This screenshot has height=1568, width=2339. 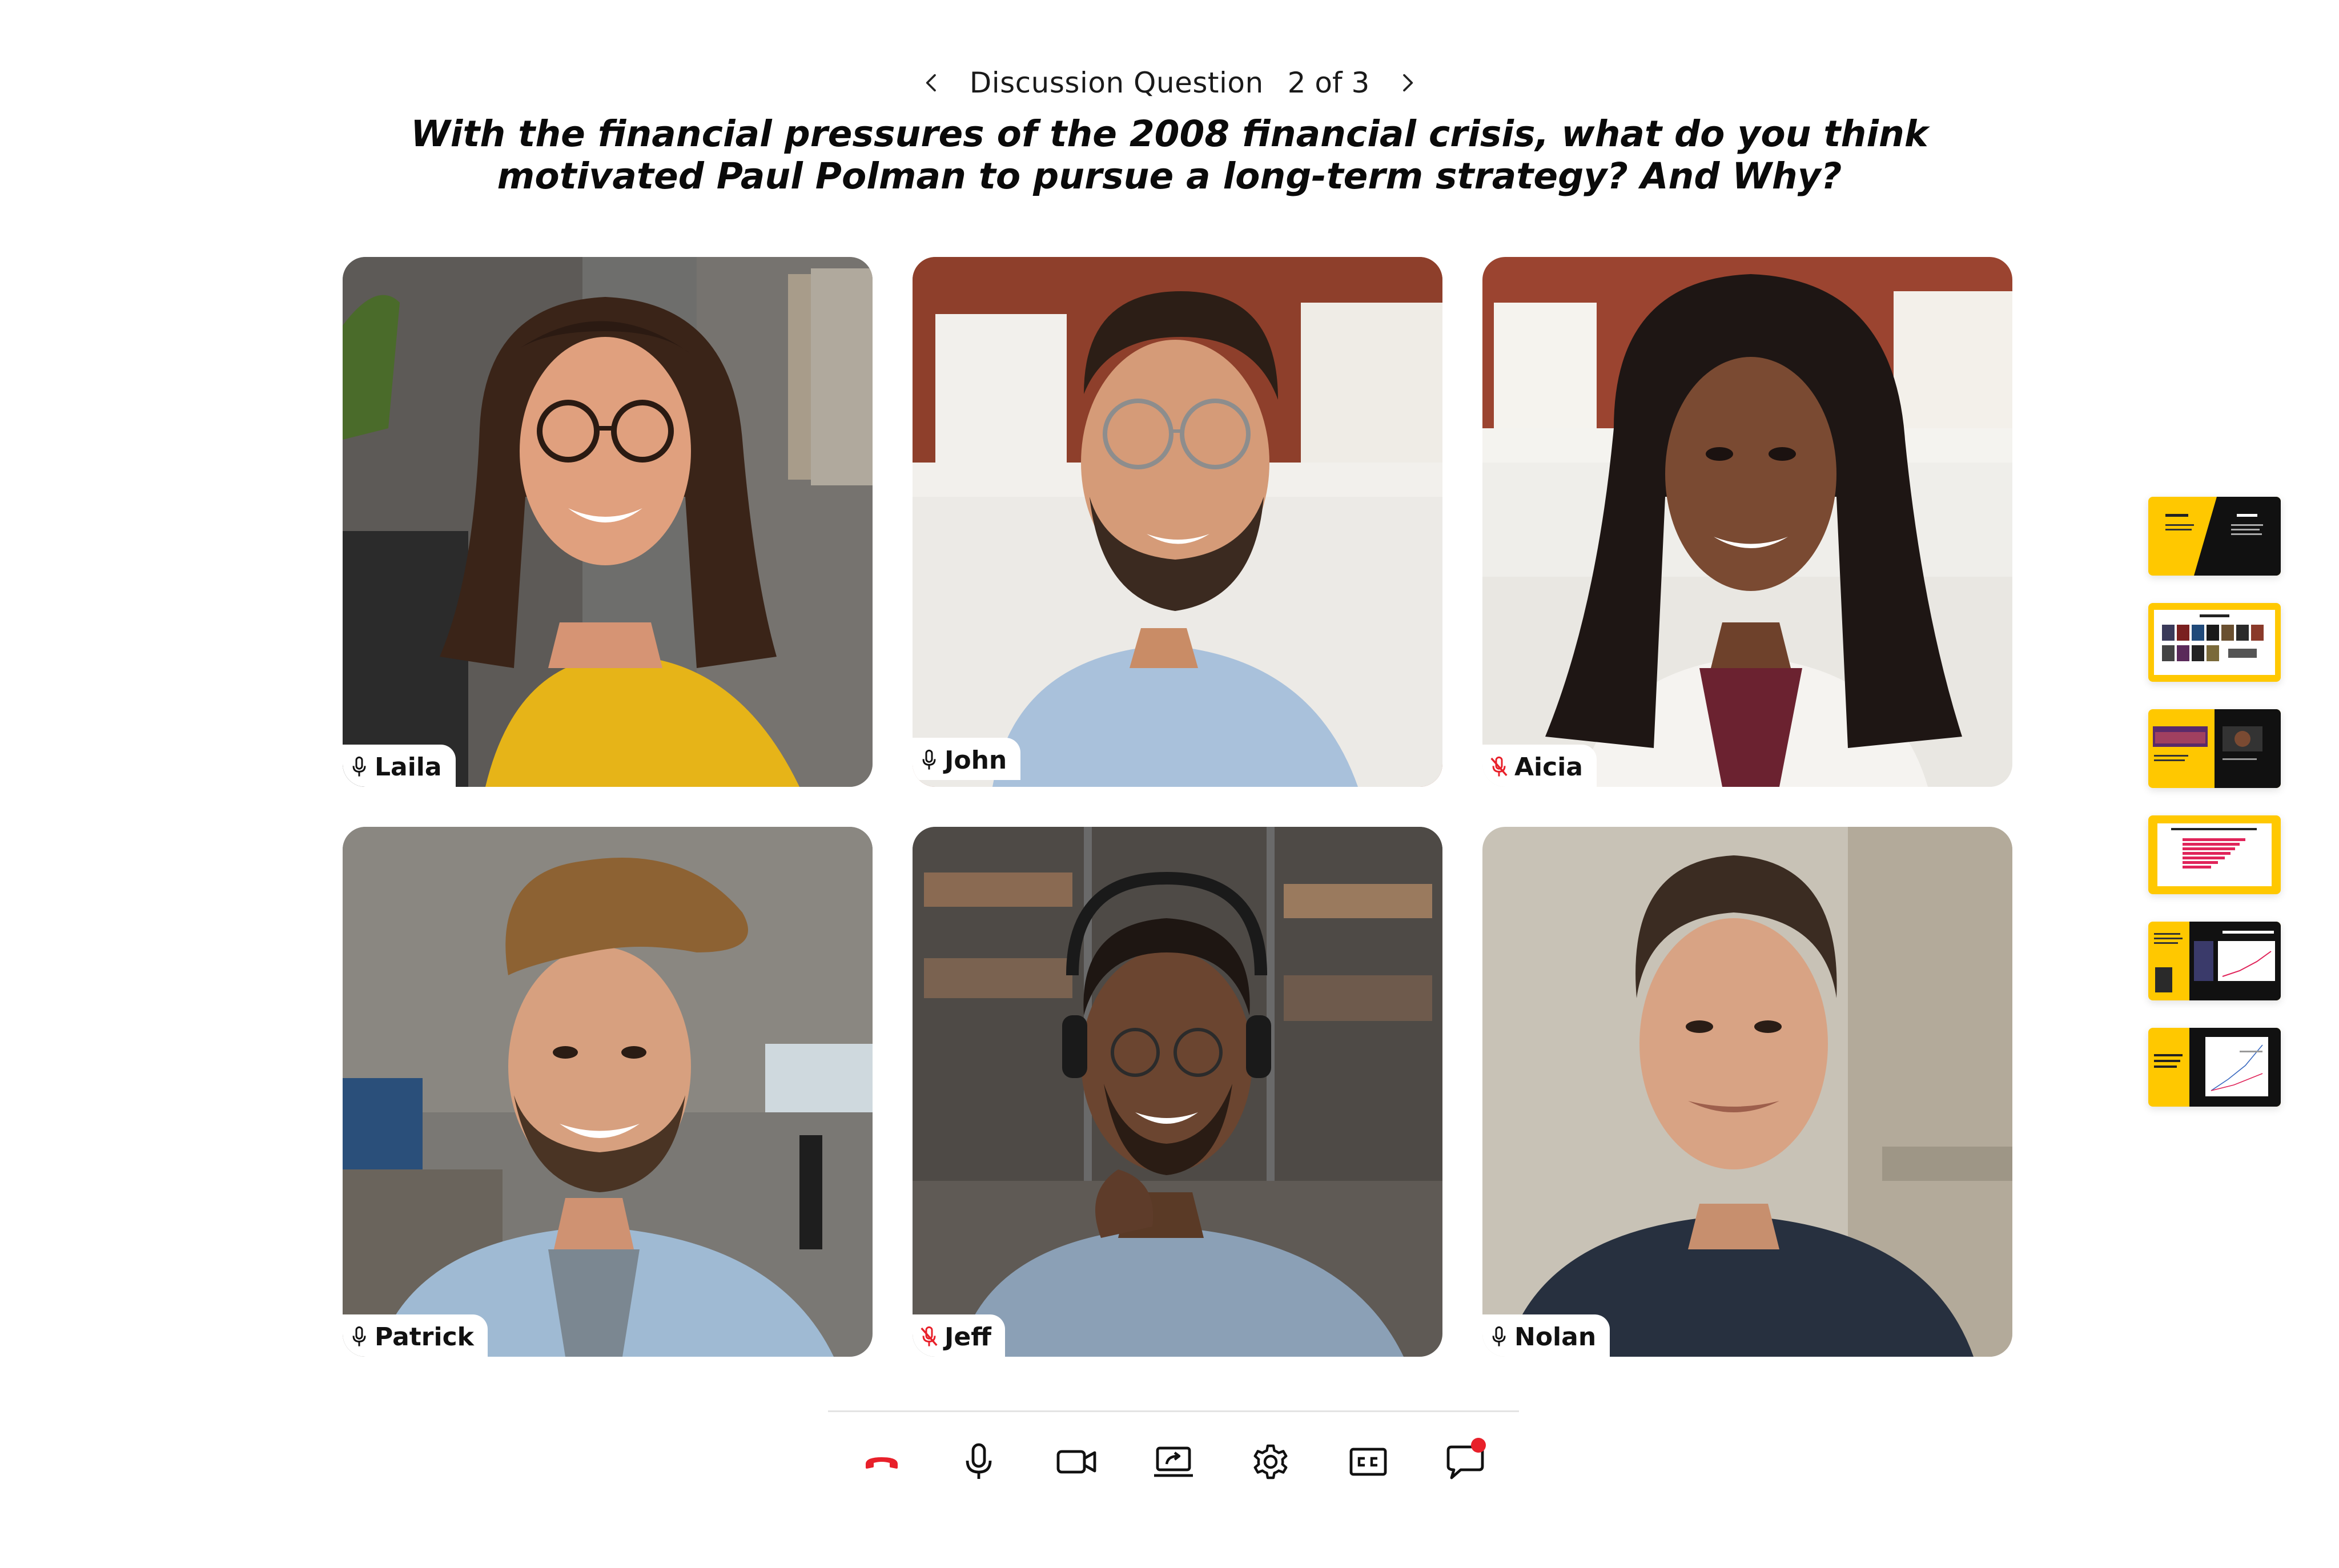 I want to click on participant-nametag: Jeff, so click(x=959, y=1335).